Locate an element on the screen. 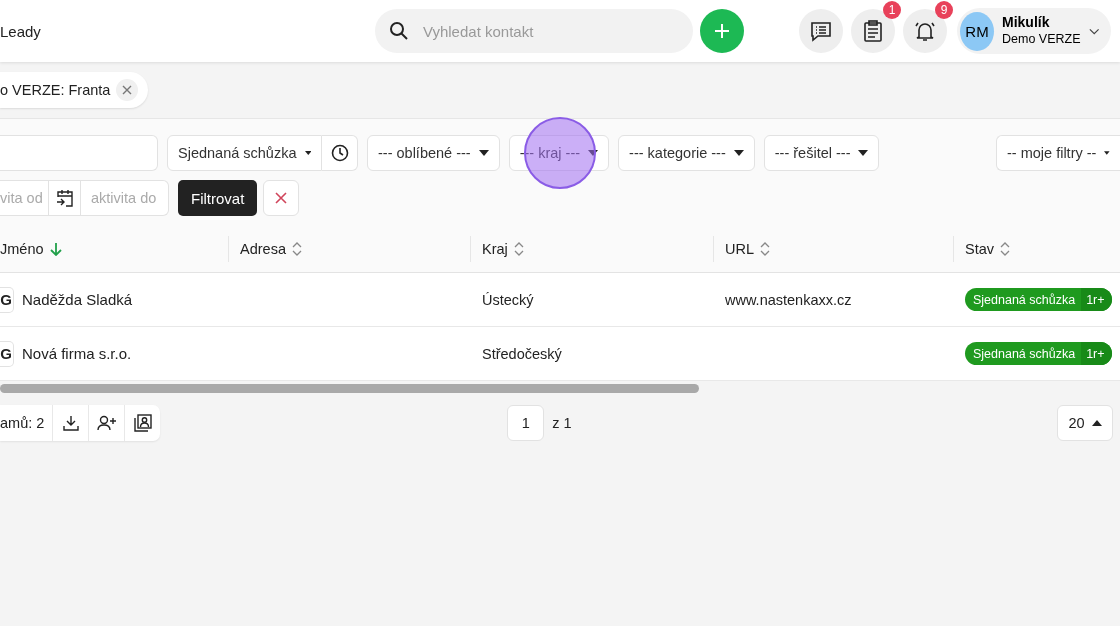  status-select: Sjednaná schůzka is located at coordinates (244, 153).